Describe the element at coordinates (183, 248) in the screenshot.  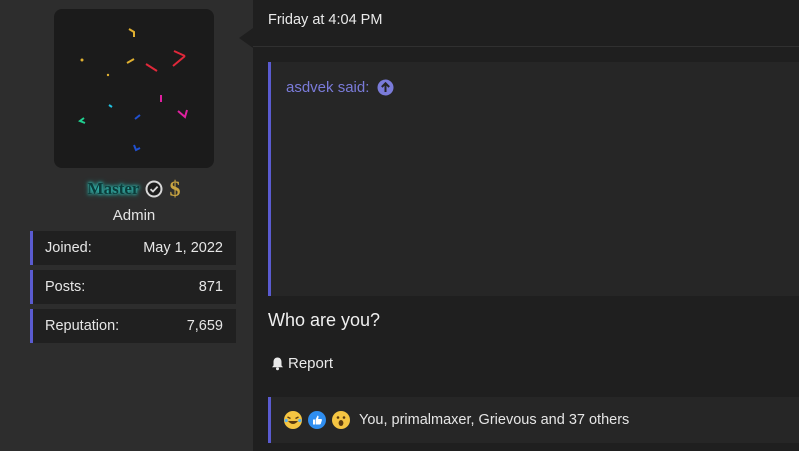
I see `stat-value: May 1, 2022` at that location.